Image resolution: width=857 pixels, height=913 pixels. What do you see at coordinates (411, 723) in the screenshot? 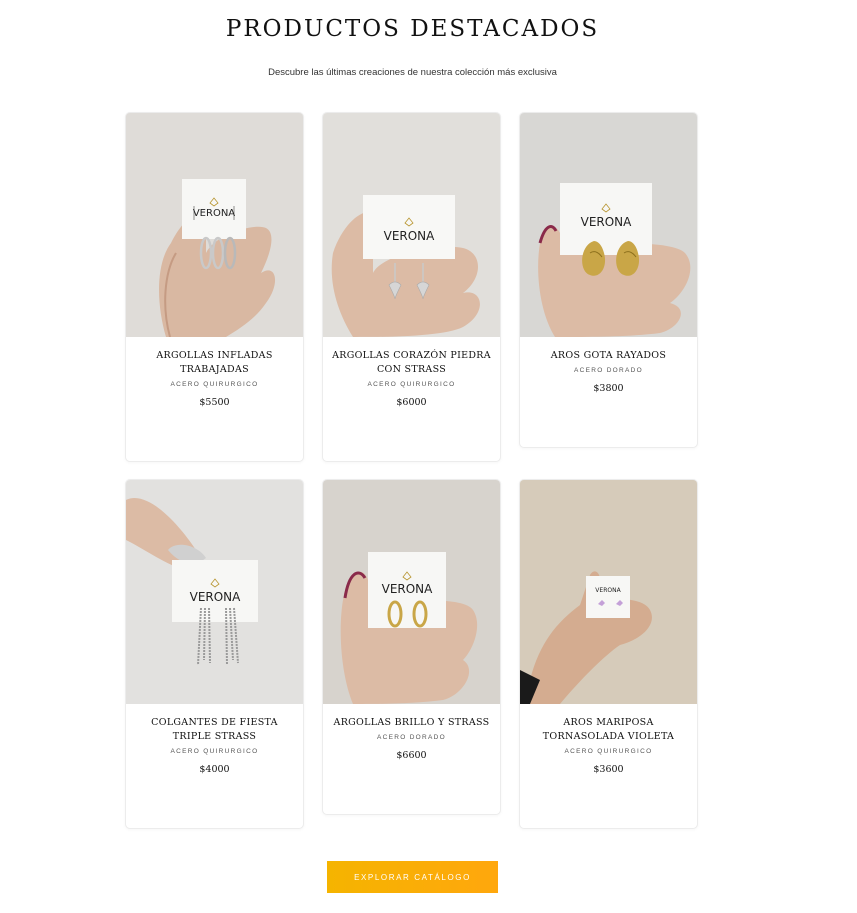
I see `product-name: ARGOLLAS BRILLO Y STRASS` at bounding box center [411, 723].